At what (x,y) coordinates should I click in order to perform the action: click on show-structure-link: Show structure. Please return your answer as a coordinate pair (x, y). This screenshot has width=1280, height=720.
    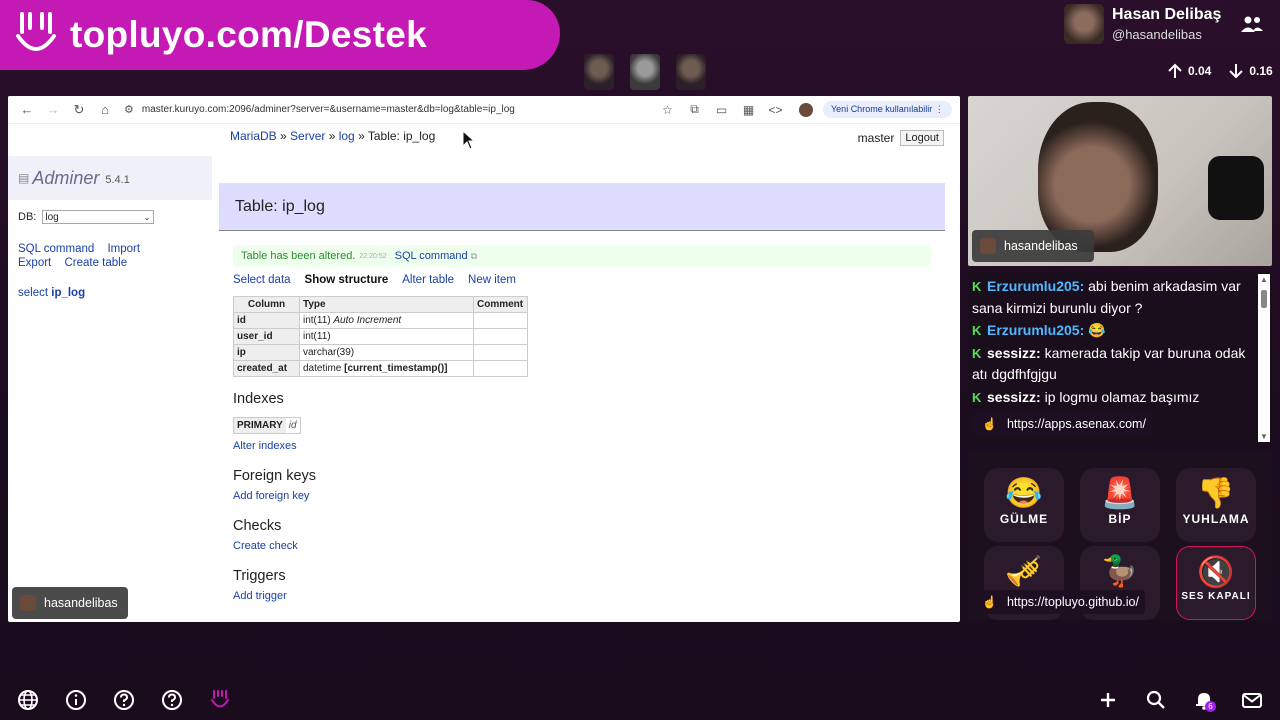
    Looking at the image, I should click on (347, 280).